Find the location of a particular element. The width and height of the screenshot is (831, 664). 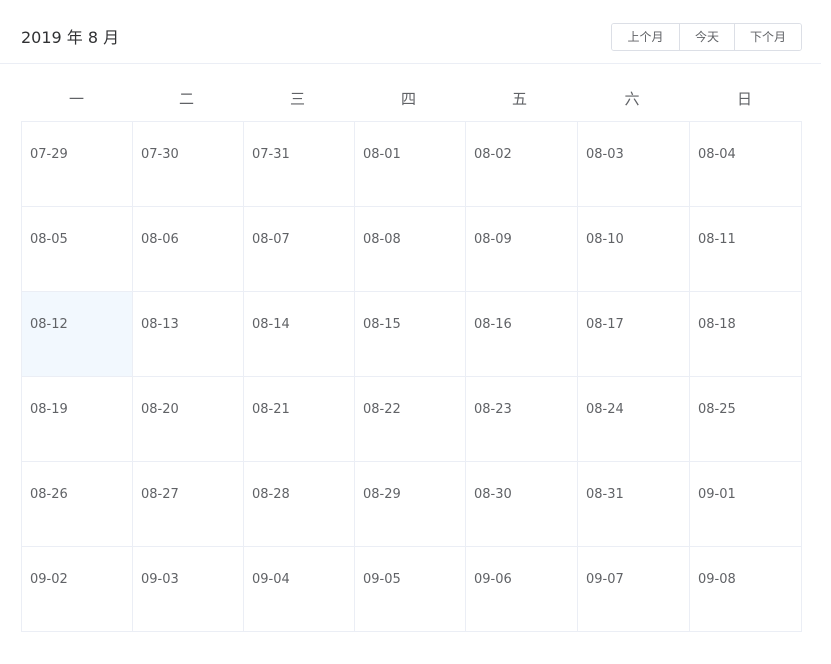

calendar-day-label: 08-16 is located at coordinates (493, 324).